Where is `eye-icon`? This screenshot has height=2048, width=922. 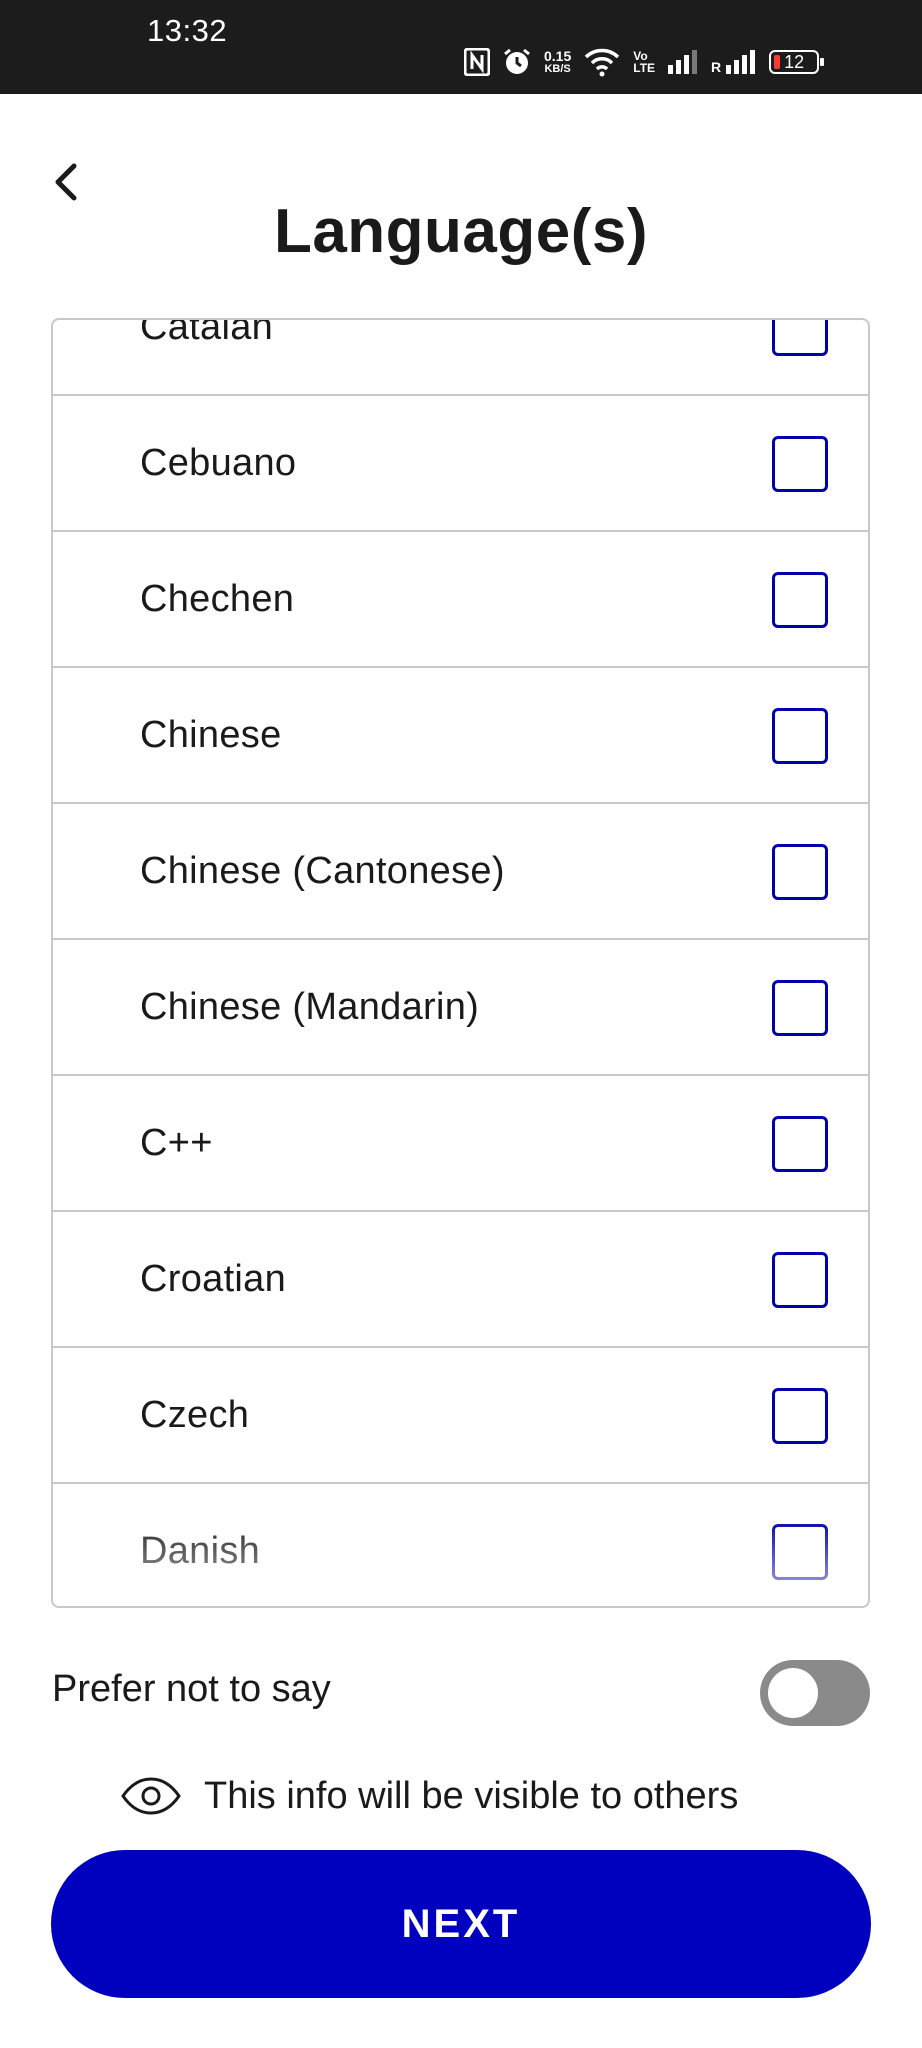
eye-icon is located at coordinates (151, 1796).